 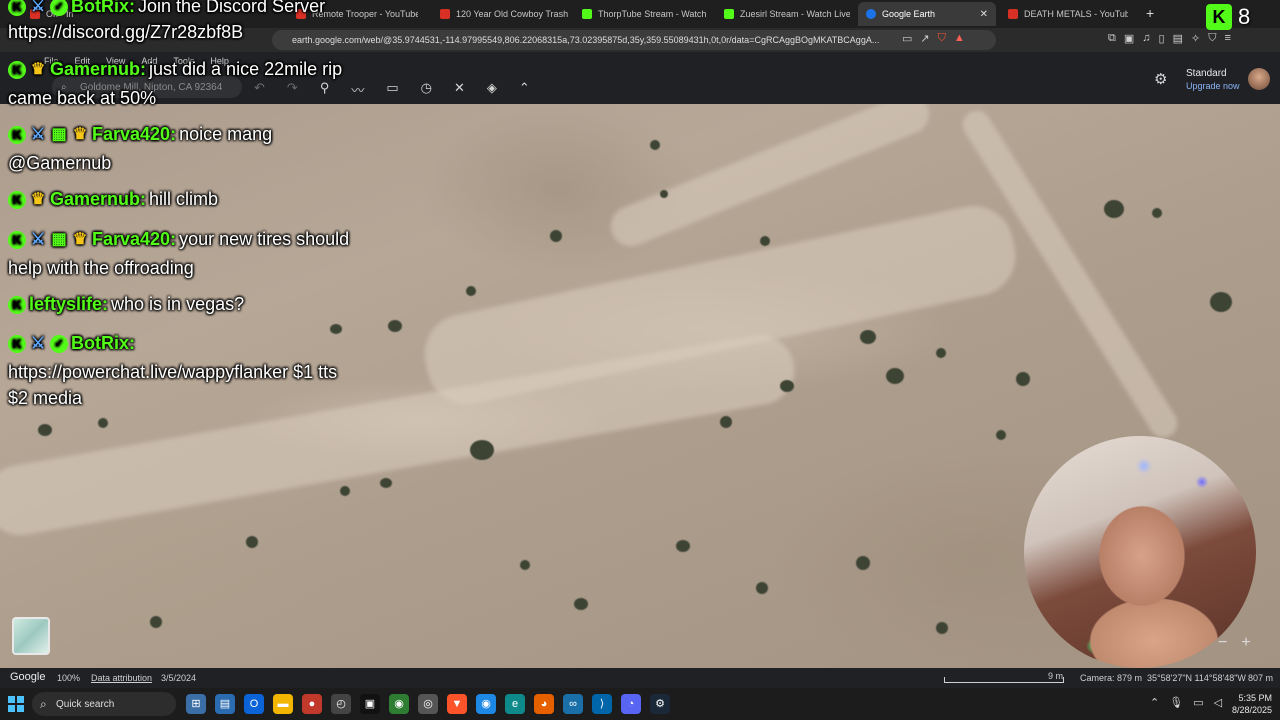 I want to click on wallet-icon: ▤, so click(x=1178, y=38).